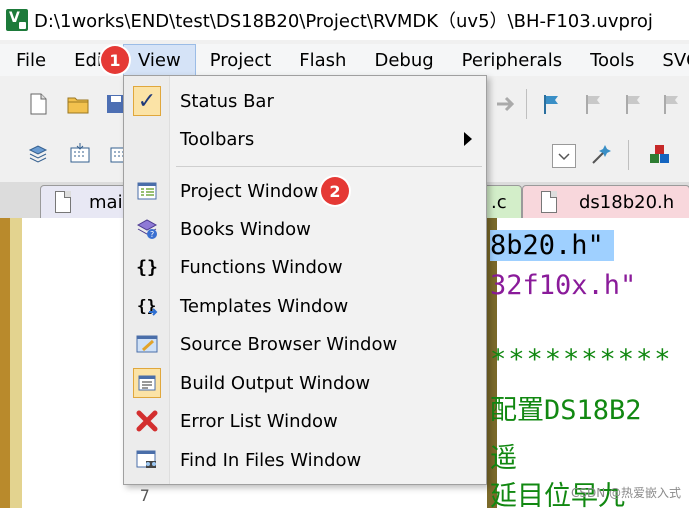  What do you see at coordinates (38, 154) in the screenshot?
I see `build-target-icon` at bounding box center [38, 154].